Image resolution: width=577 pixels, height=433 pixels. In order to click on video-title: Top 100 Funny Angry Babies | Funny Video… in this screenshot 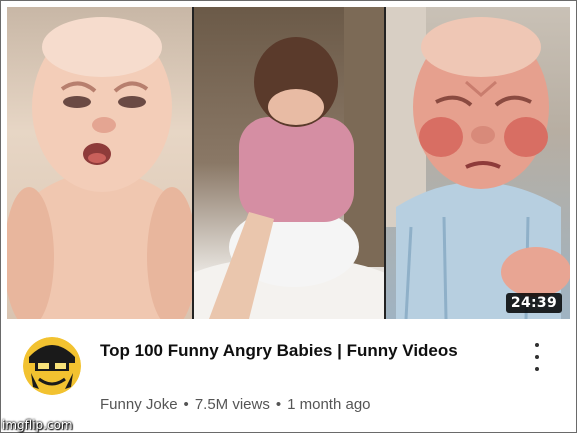, I will do `click(290, 351)`.